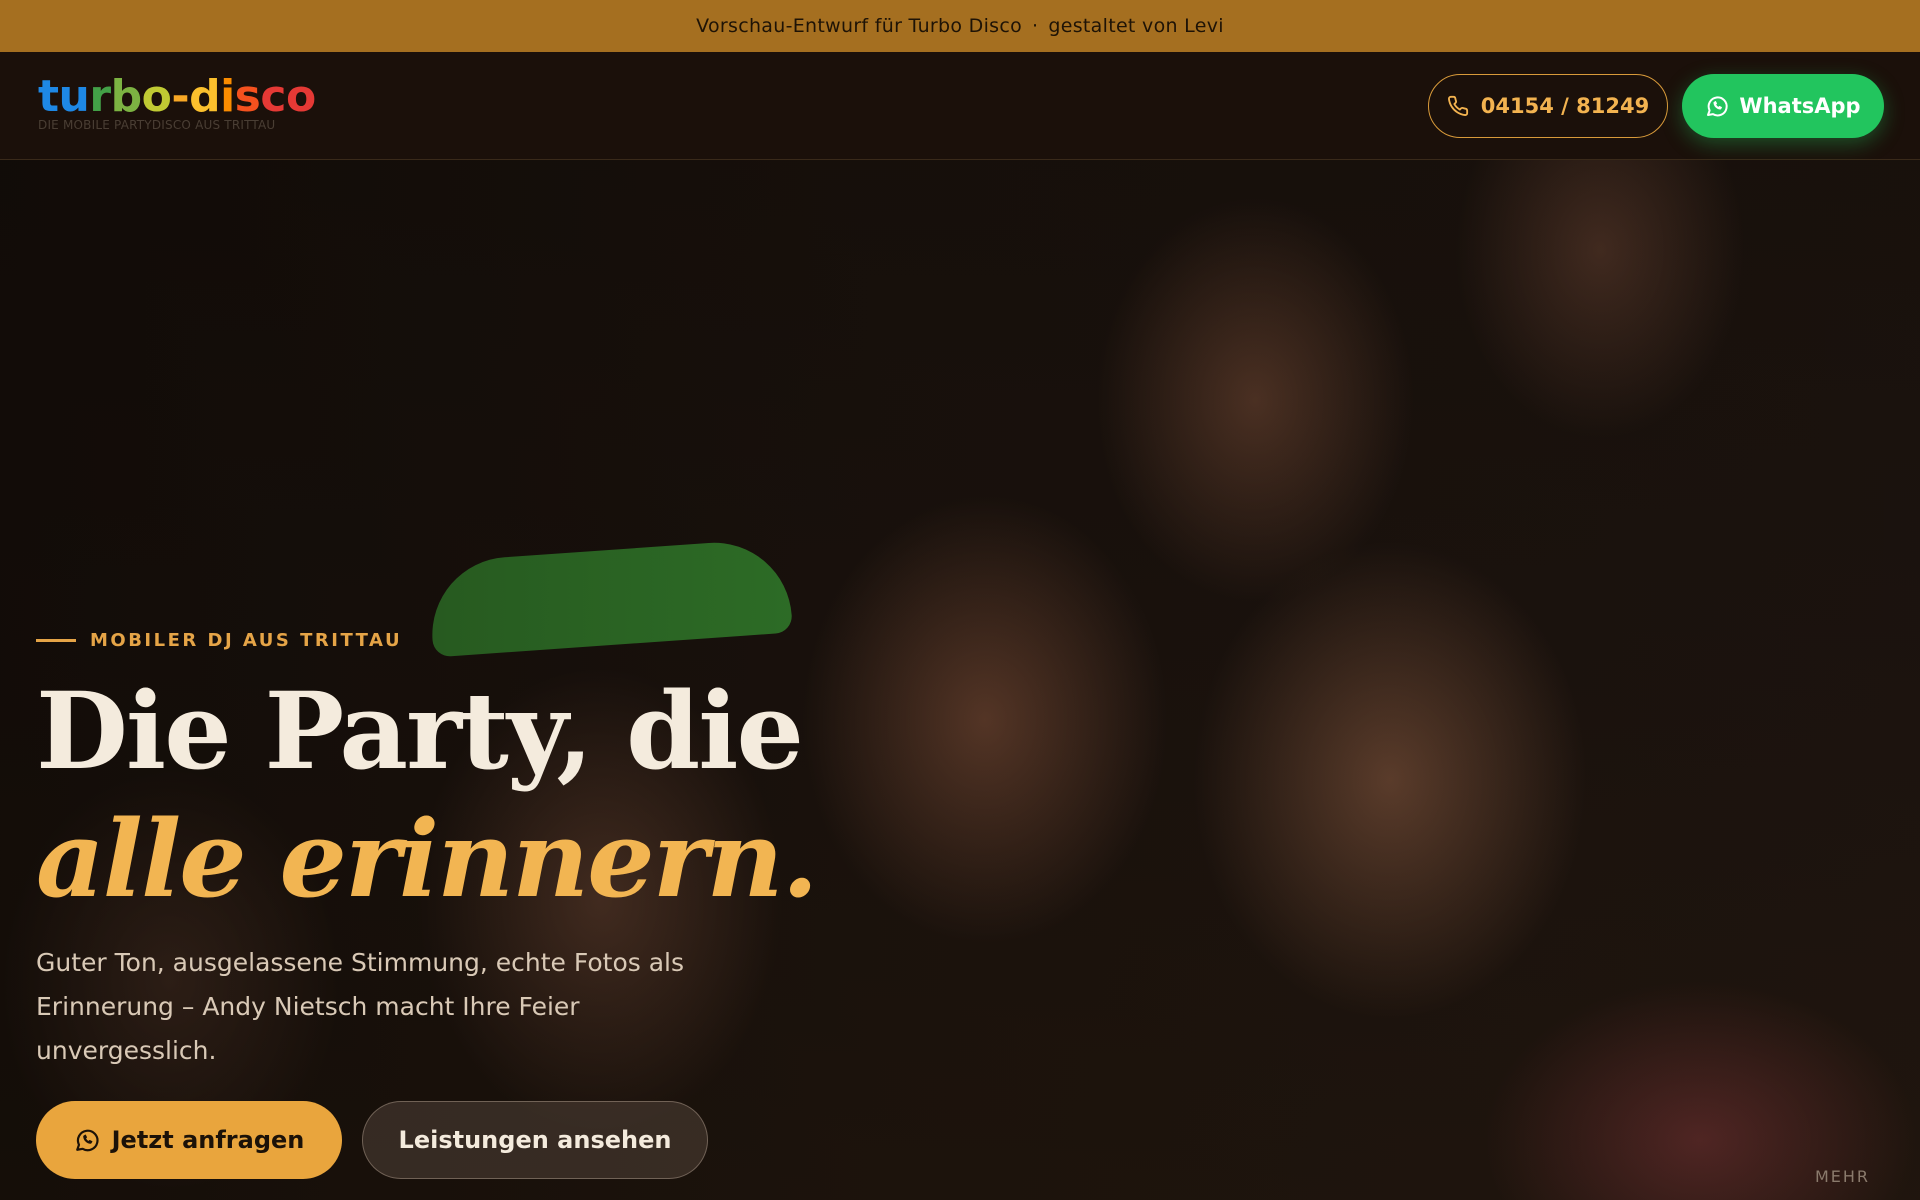  What do you see at coordinates (126, 96) in the screenshot?
I see `logo-letter: b` at bounding box center [126, 96].